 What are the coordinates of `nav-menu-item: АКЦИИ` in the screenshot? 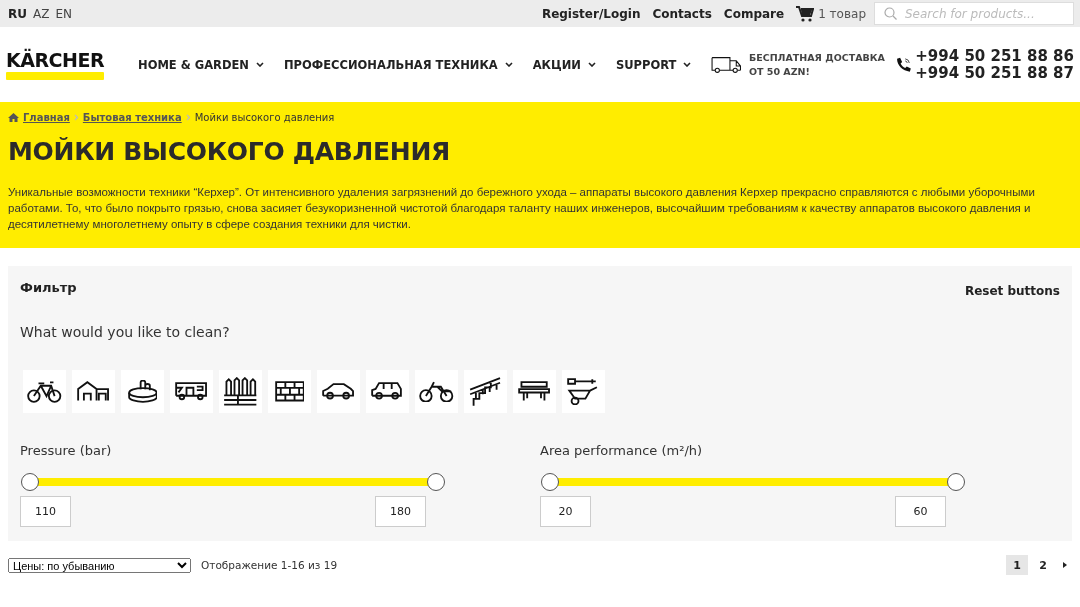 It's located at (564, 64).